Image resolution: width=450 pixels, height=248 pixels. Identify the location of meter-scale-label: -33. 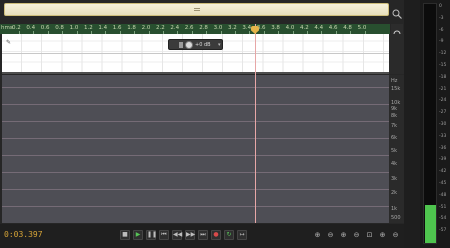
(443, 136).